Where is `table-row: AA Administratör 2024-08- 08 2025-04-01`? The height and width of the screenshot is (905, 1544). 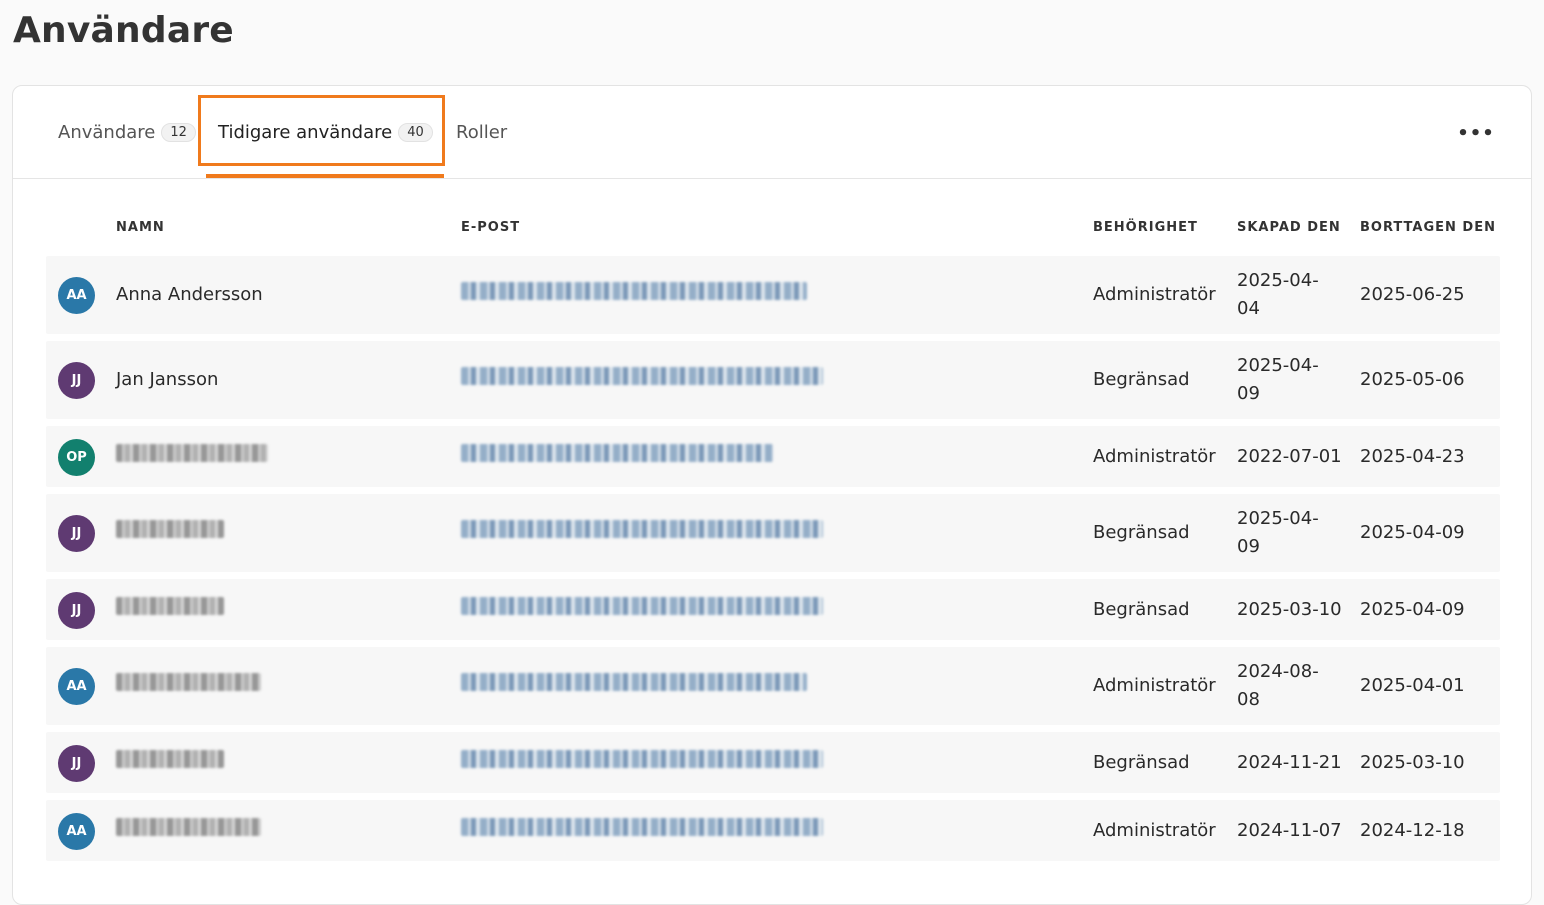
table-row: AA Administratör 2024-08- 08 2025-04-01 is located at coordinates (773, 686).